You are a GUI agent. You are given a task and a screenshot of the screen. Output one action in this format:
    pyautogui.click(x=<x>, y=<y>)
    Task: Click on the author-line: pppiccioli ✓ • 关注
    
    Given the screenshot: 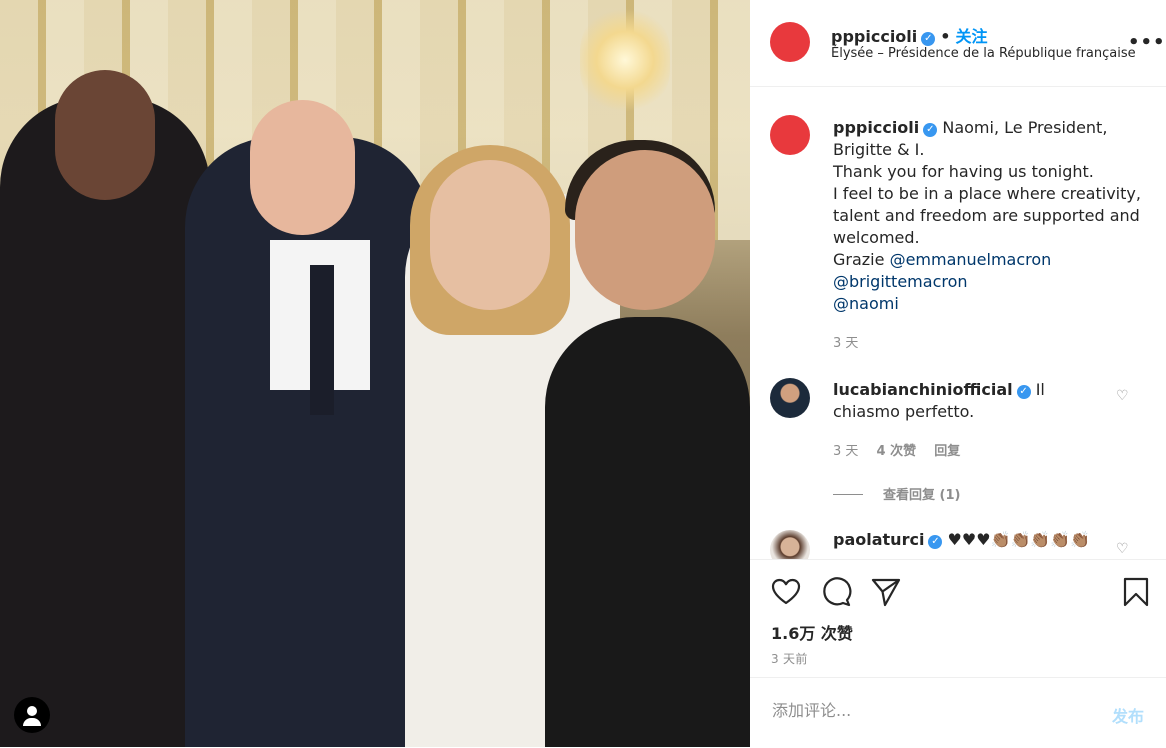 What is the action you would take?
    pyautogui.click(x=909, y=35)
    